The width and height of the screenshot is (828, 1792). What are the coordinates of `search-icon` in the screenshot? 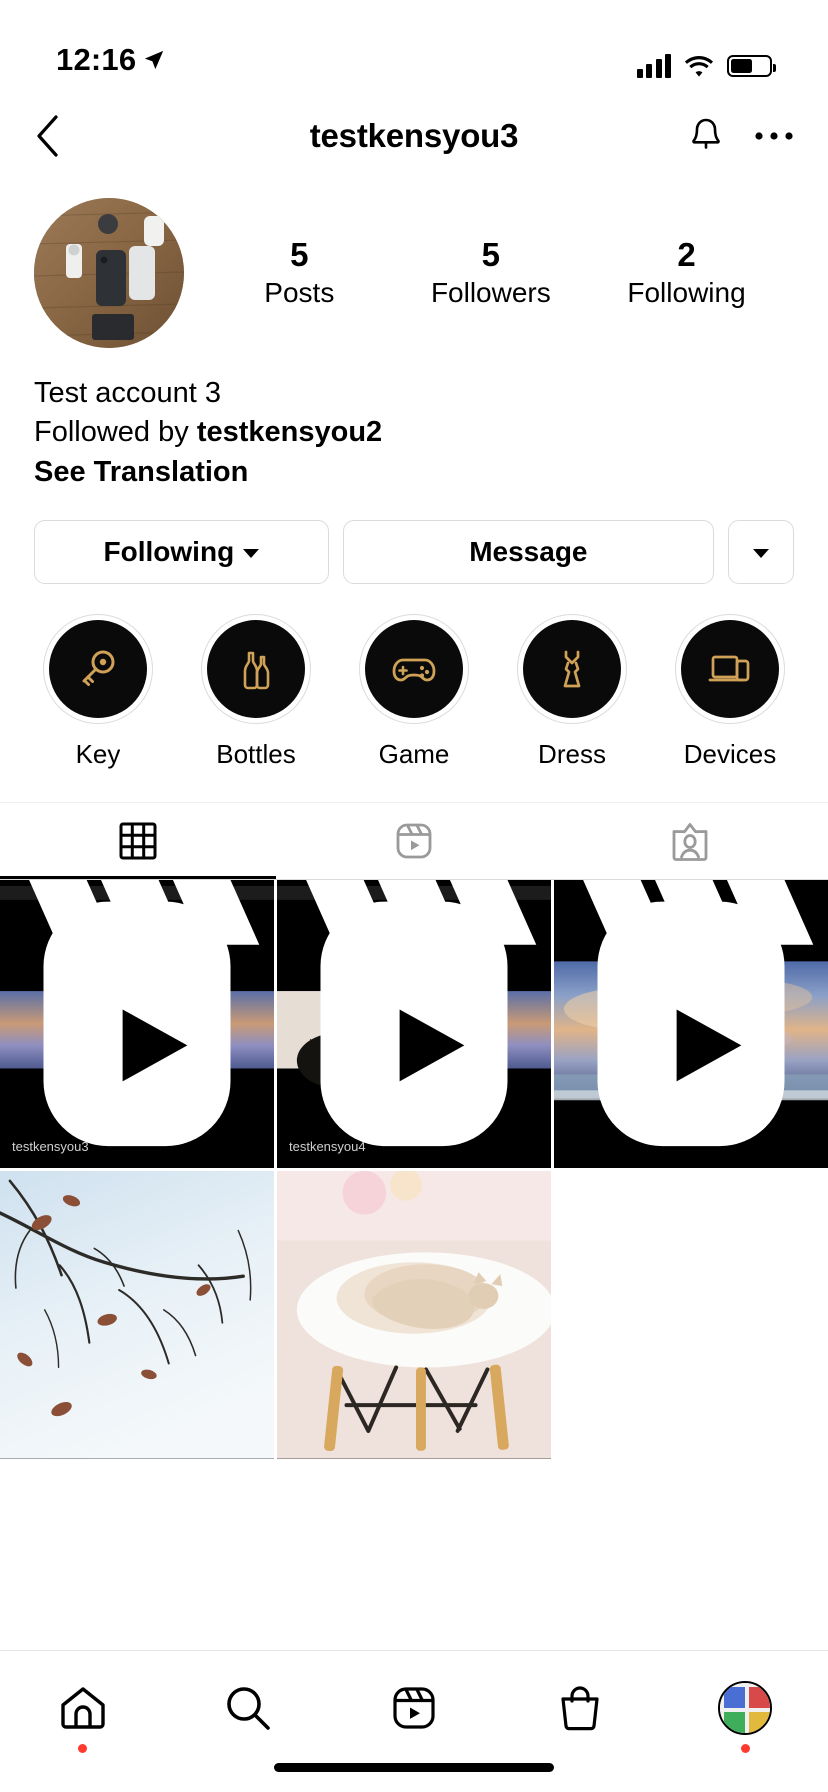 It's located at (249, 1708).